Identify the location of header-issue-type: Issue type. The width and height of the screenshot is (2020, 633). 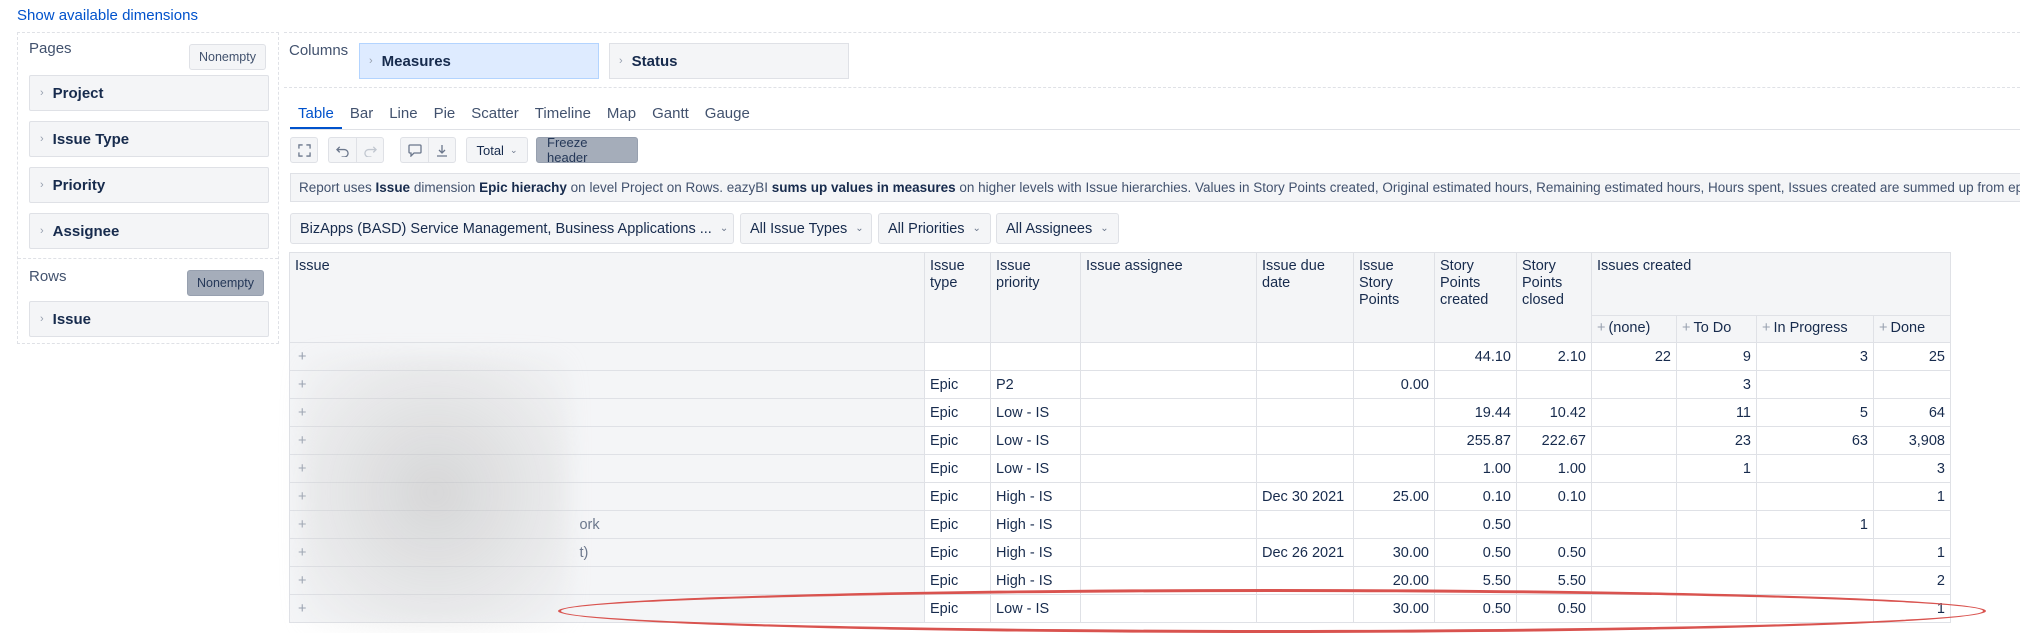
(957, 297).